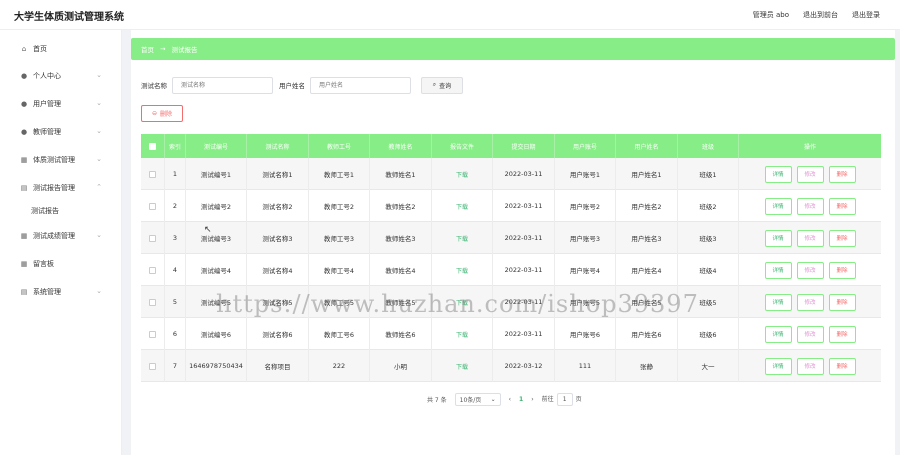 The width and height of the screenshot is (900, 455). I want to click on page-size-select: 10条/页 ⌄, so click(477, 399).